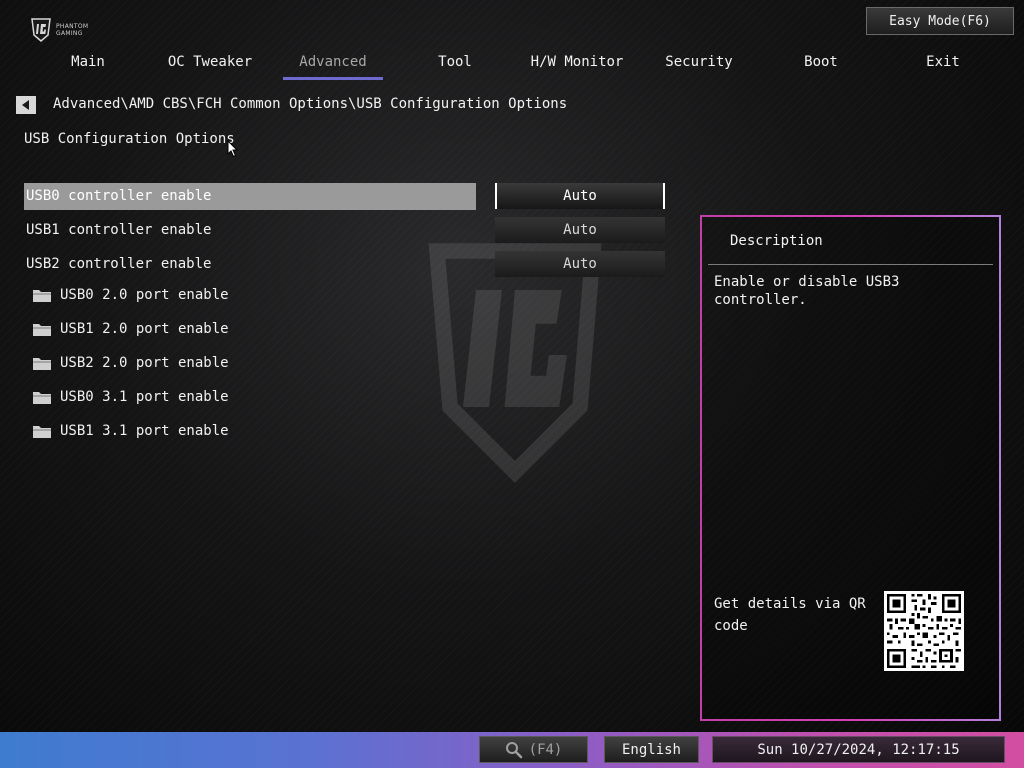 The width and height of the screenshot is (1024, 768). Describe the element at coordinates (88, 65) in the screenshot. I see `tab-main: Main` at that location.